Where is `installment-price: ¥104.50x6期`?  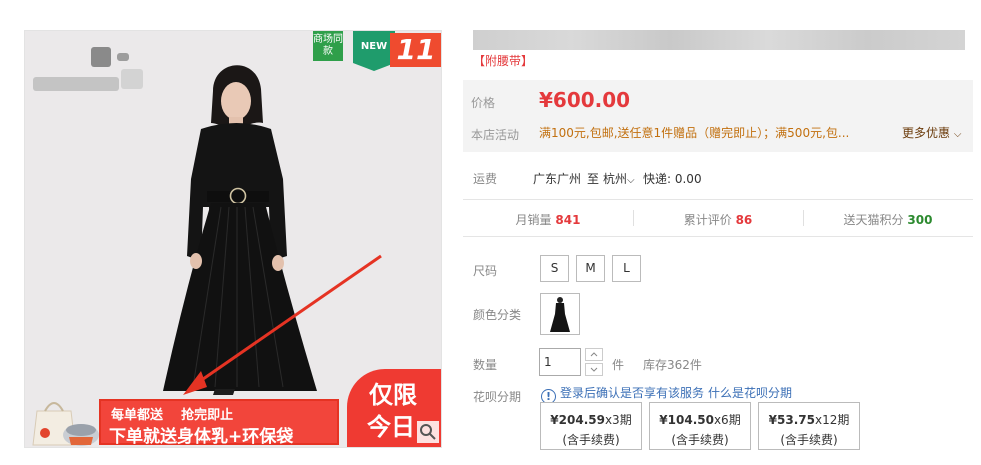
installment-price: ¥104.50x6期 is located at coordinates (700, 419).